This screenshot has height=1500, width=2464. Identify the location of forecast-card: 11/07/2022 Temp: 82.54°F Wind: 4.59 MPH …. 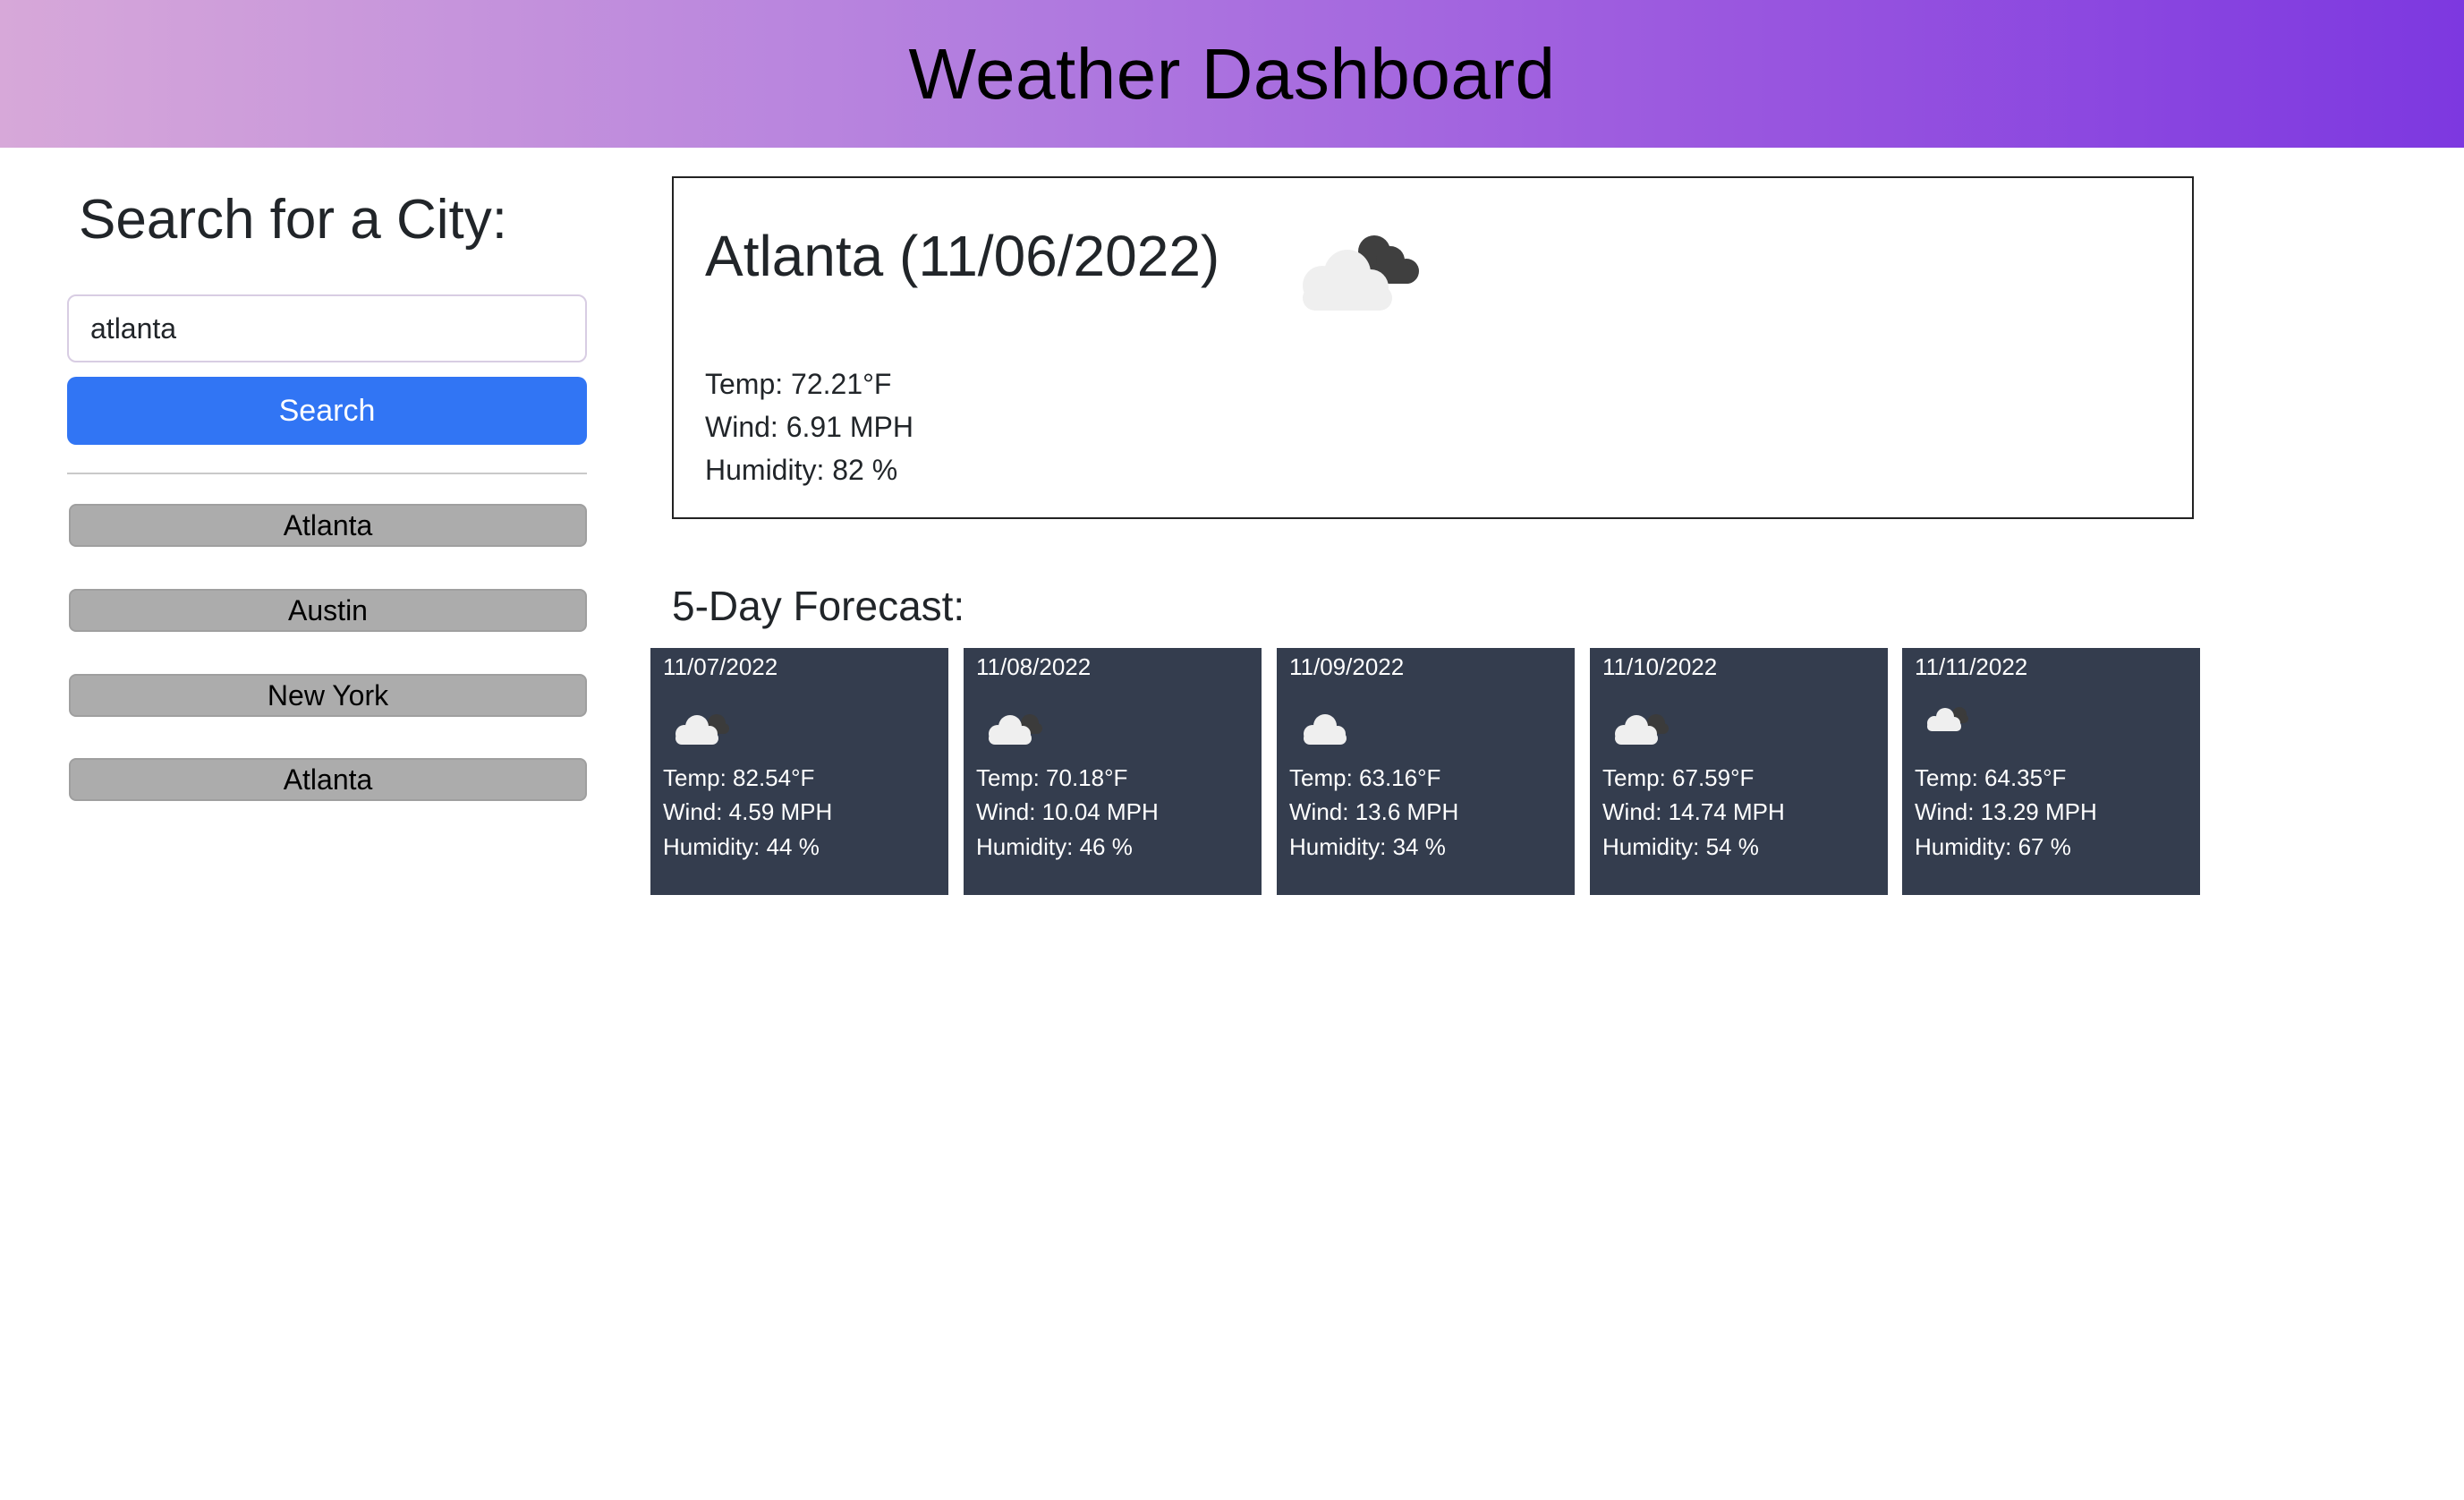
(799, 771).